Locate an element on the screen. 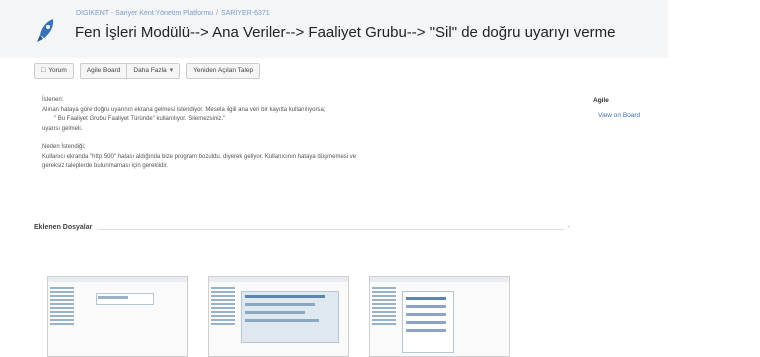  description-line: İstenen: is located at coordinates (53, 100).